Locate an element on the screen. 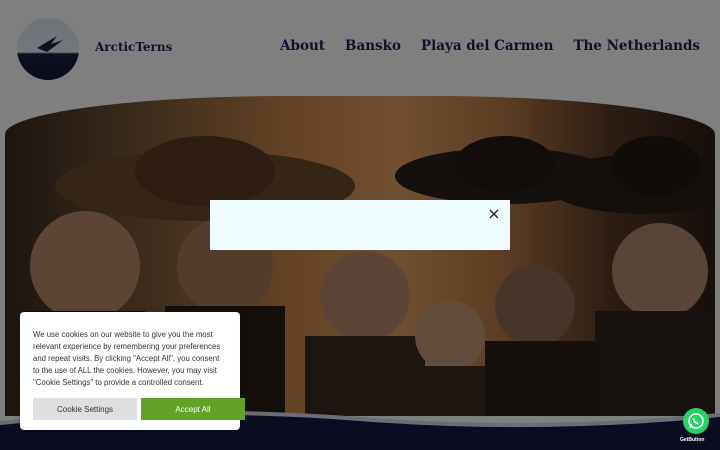 This screenshot has height=450, width=720. whatsapp-icon is located at coordinates (696, 421).